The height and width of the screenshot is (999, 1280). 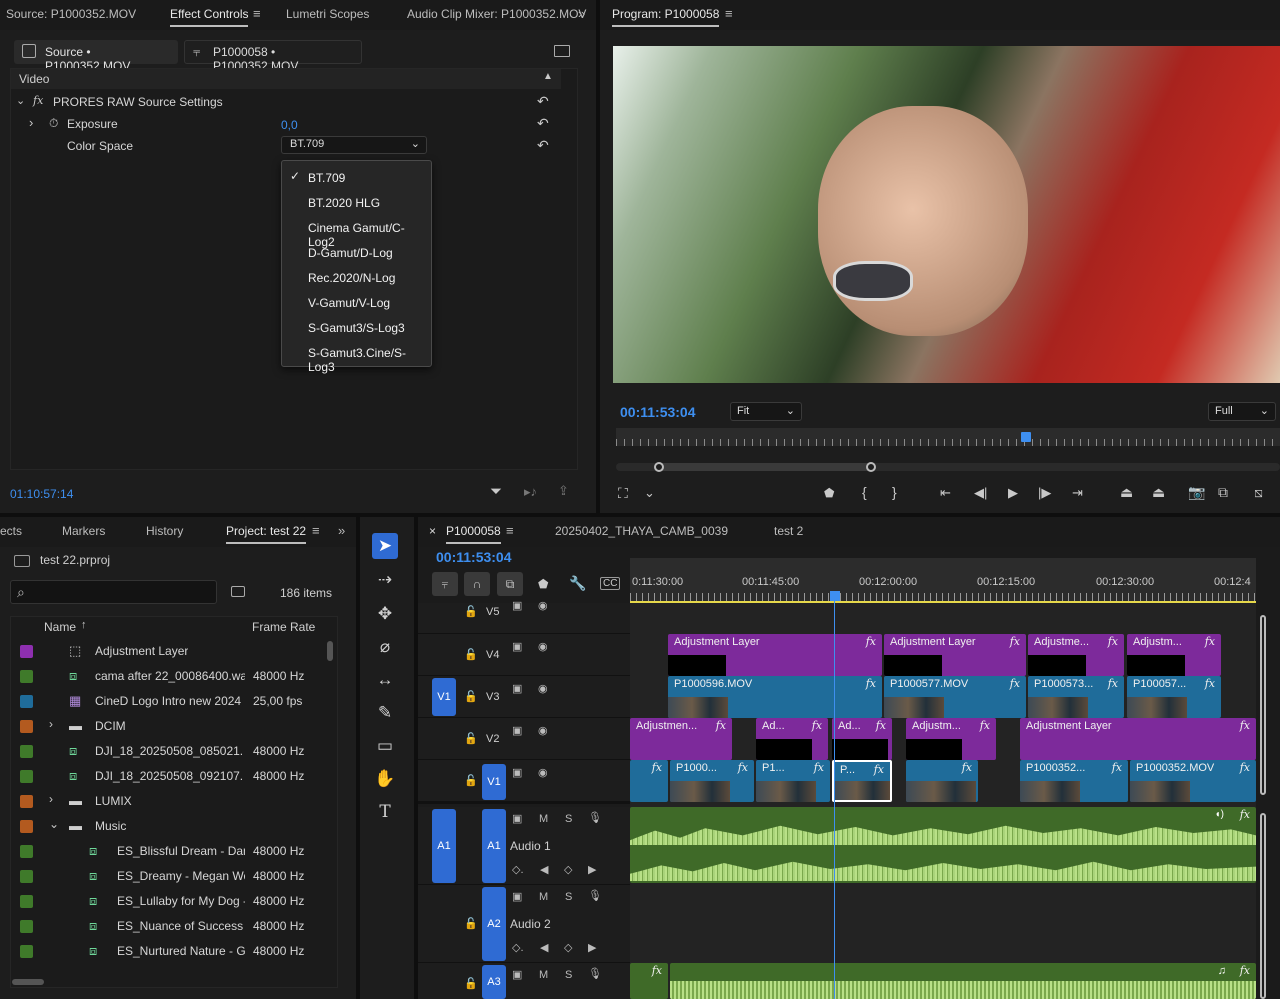 What do you see at coordinates (349, 303) in the screenshot?
I see `menu-item-v-gamut: V-Gamut/V-Log` at bounding box center [349, 303].